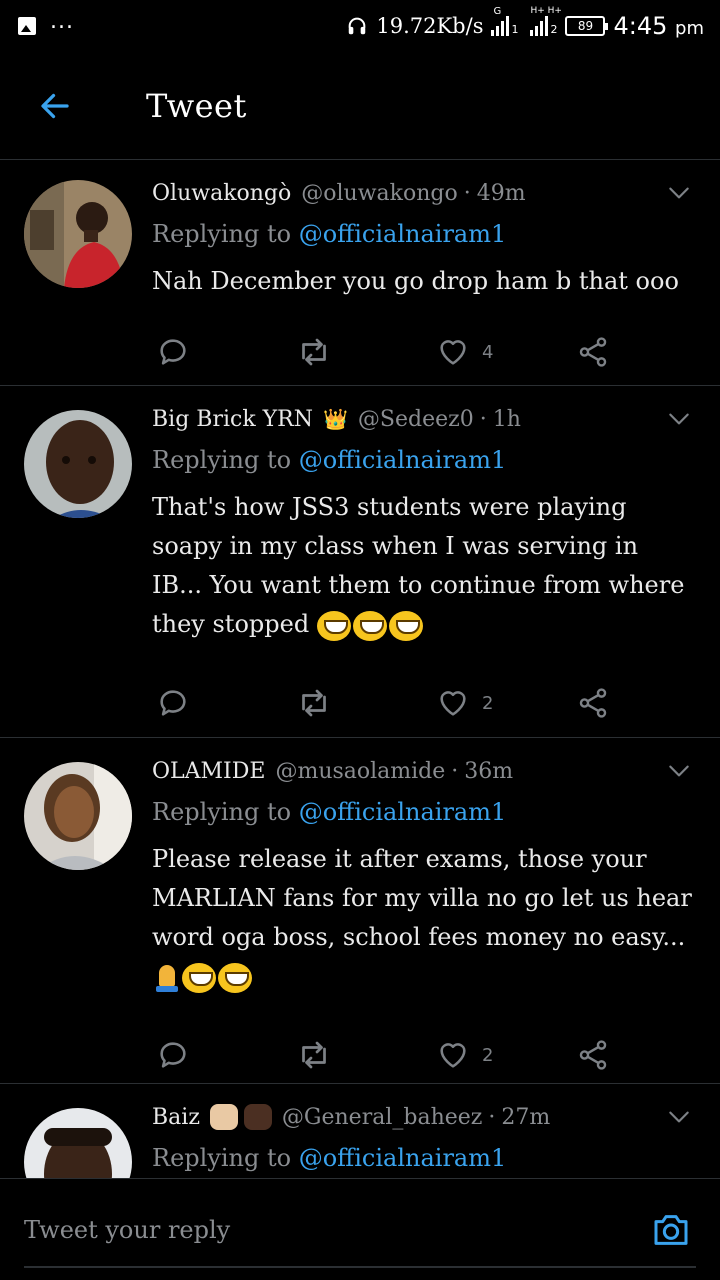 The width and height of the screenshot is (720, 1280). Describe the element at coordinates (430, 26) in the screenshot. I see `network-speed: 19.72Kb/s` at that location.